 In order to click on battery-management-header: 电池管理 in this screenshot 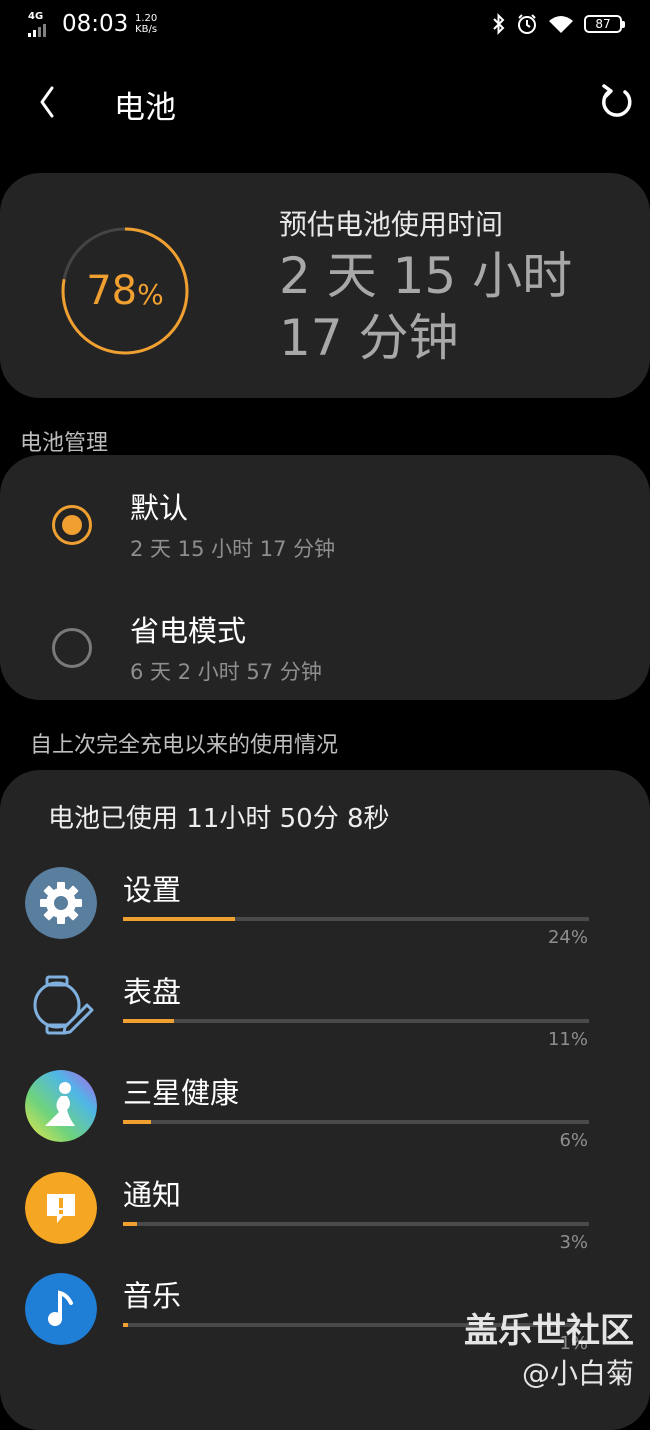, I will do `click(64, 443)`.